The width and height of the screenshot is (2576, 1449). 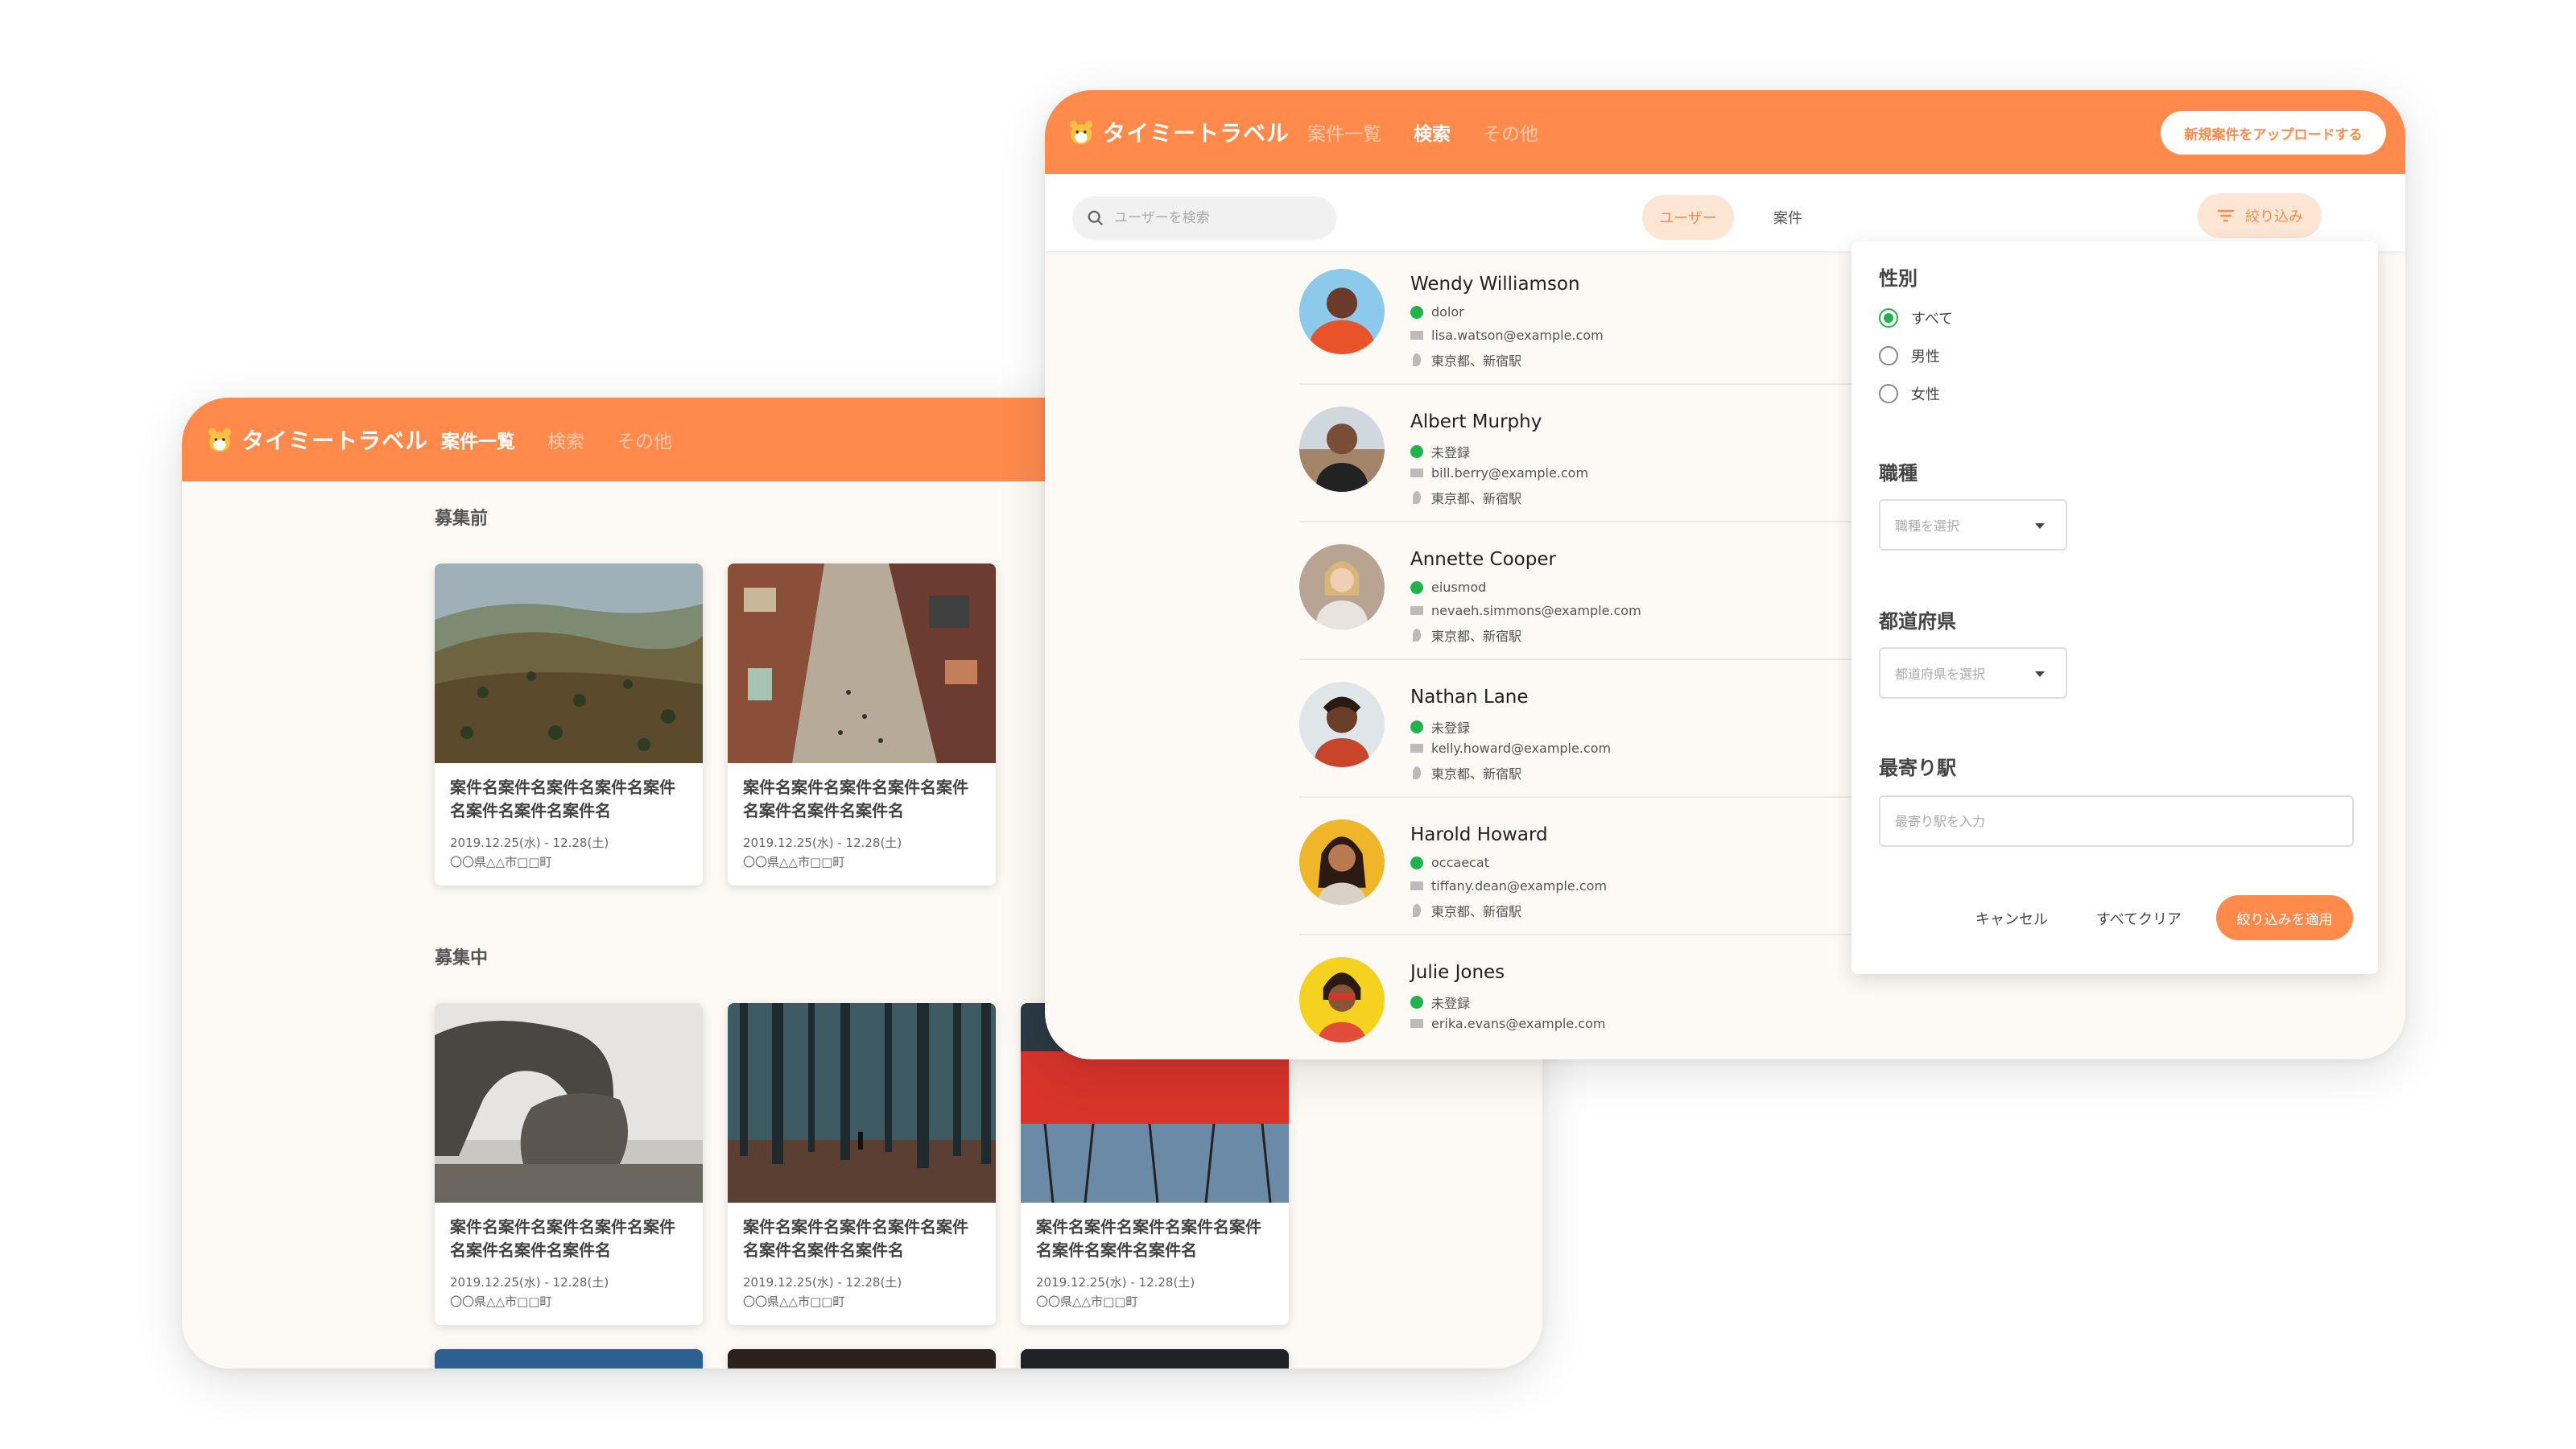 I want to click on radio-checked-icon, so click(x=1888, y=318).